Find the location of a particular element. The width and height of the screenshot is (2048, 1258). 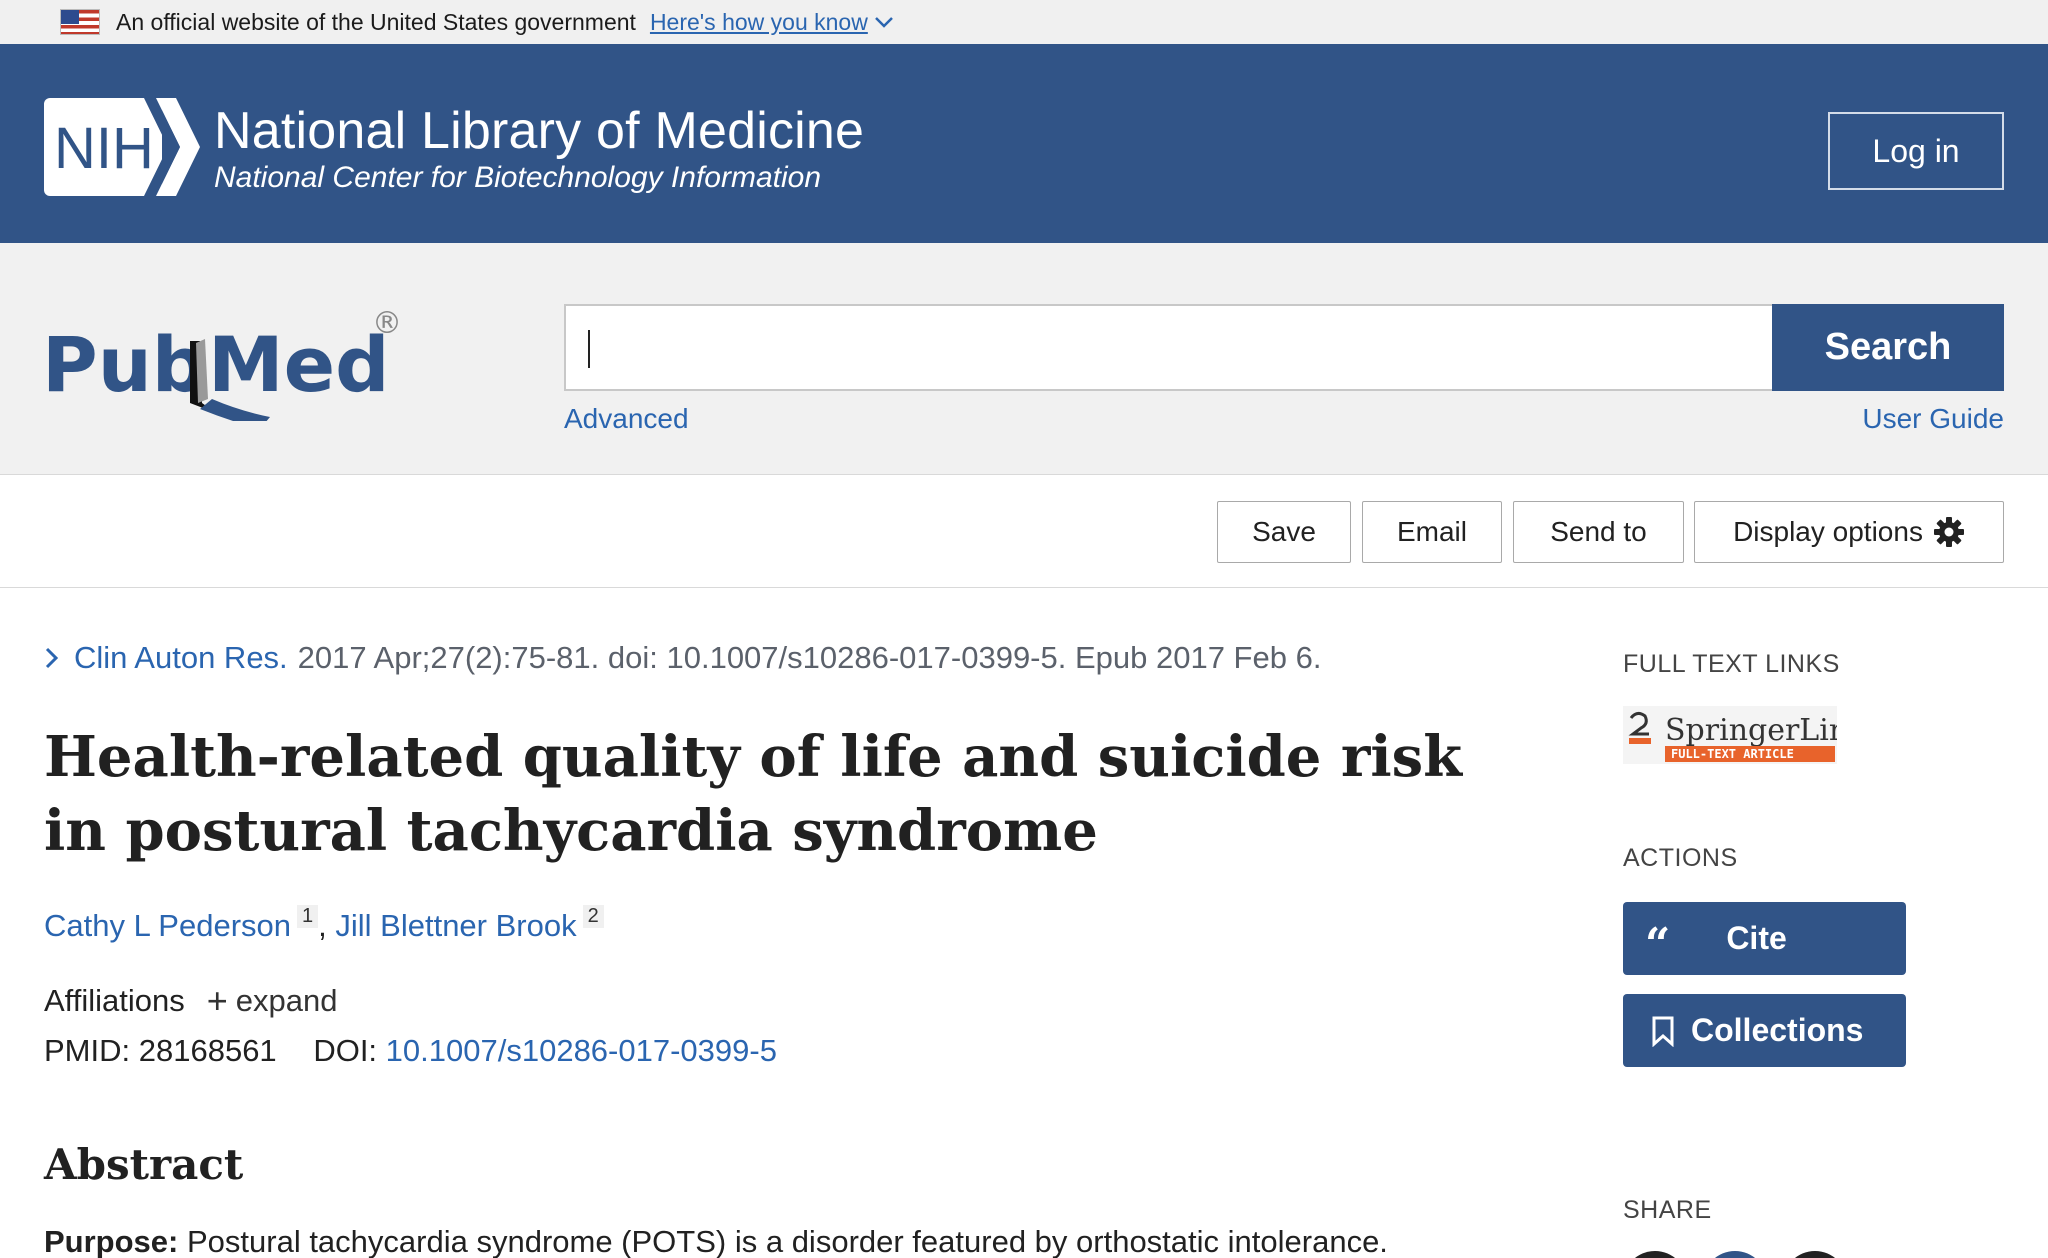

search-input is located at coordinates (1169, 347).